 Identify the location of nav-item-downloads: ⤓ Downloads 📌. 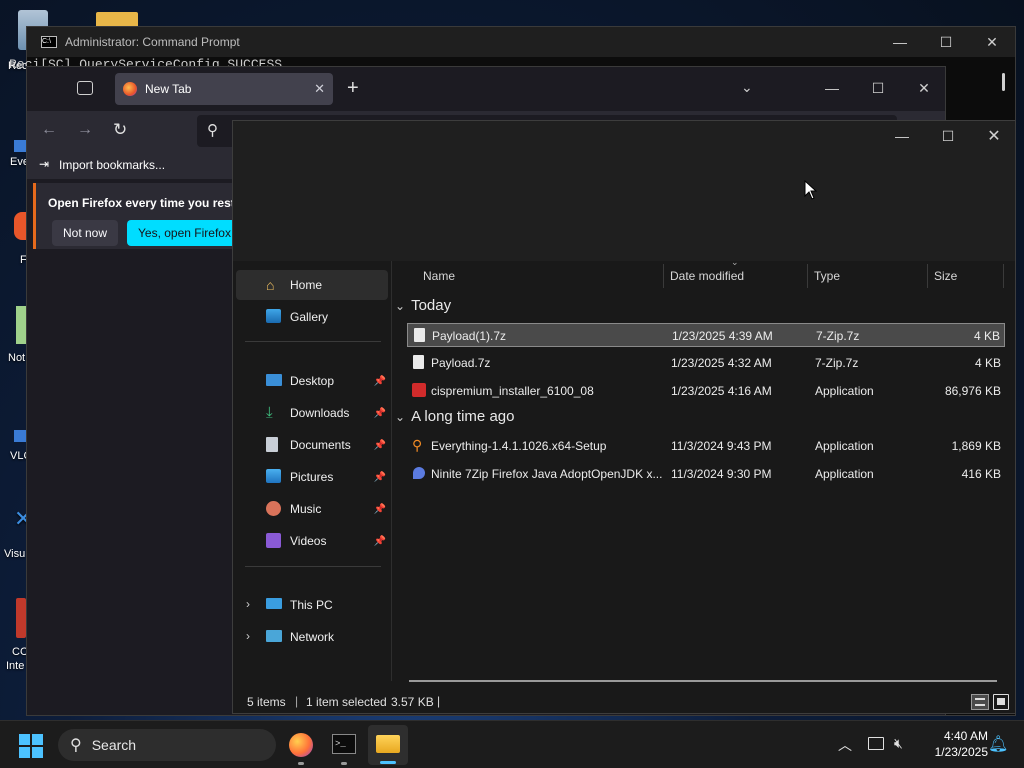
(312, 413).